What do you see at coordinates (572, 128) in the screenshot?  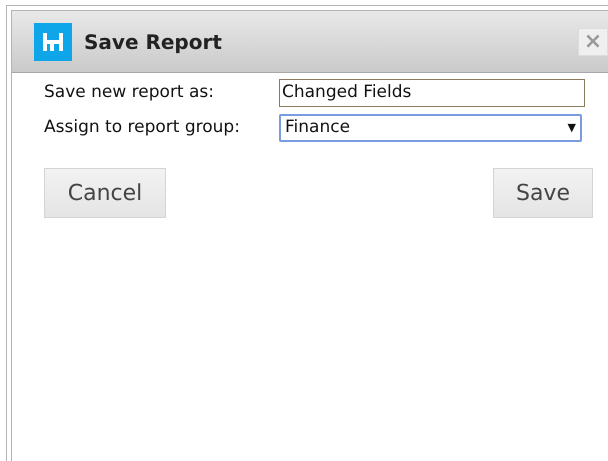 I see `caret-icon: ▼` at bounding box center [572, 128].